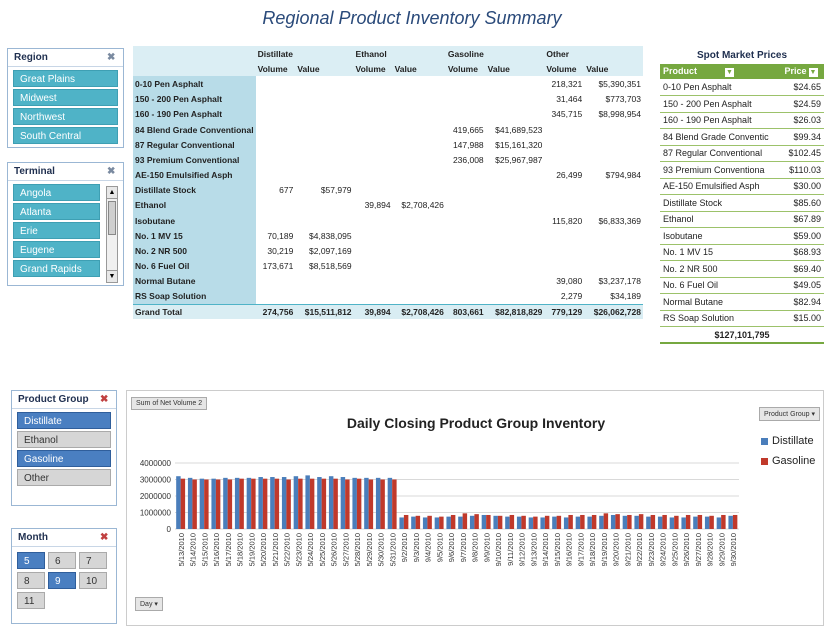 The width and height of the screenshot is (824, 632). Describe the element at coordinates (65, 97) in the screenshot. I see `region-item-midwest: Midwest` at that location.